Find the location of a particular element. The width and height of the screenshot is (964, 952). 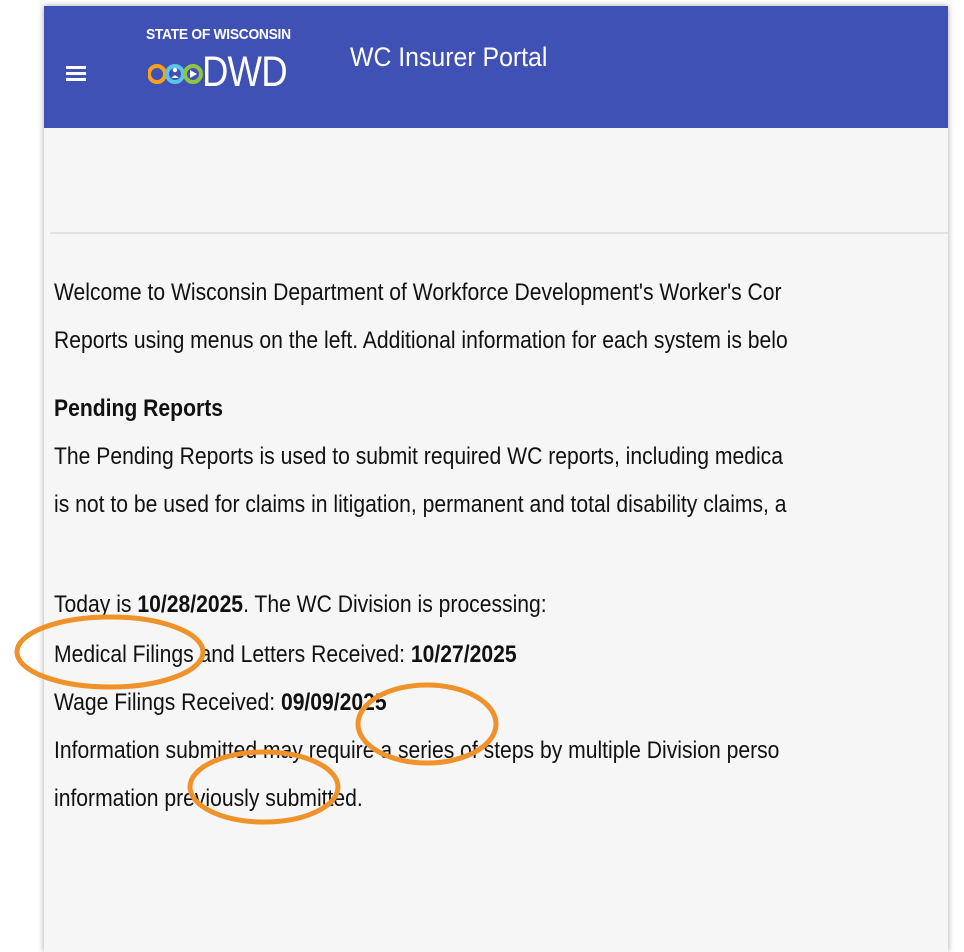

today-suffix: . The WC Division is processing: is located at coordinates (395, 604).